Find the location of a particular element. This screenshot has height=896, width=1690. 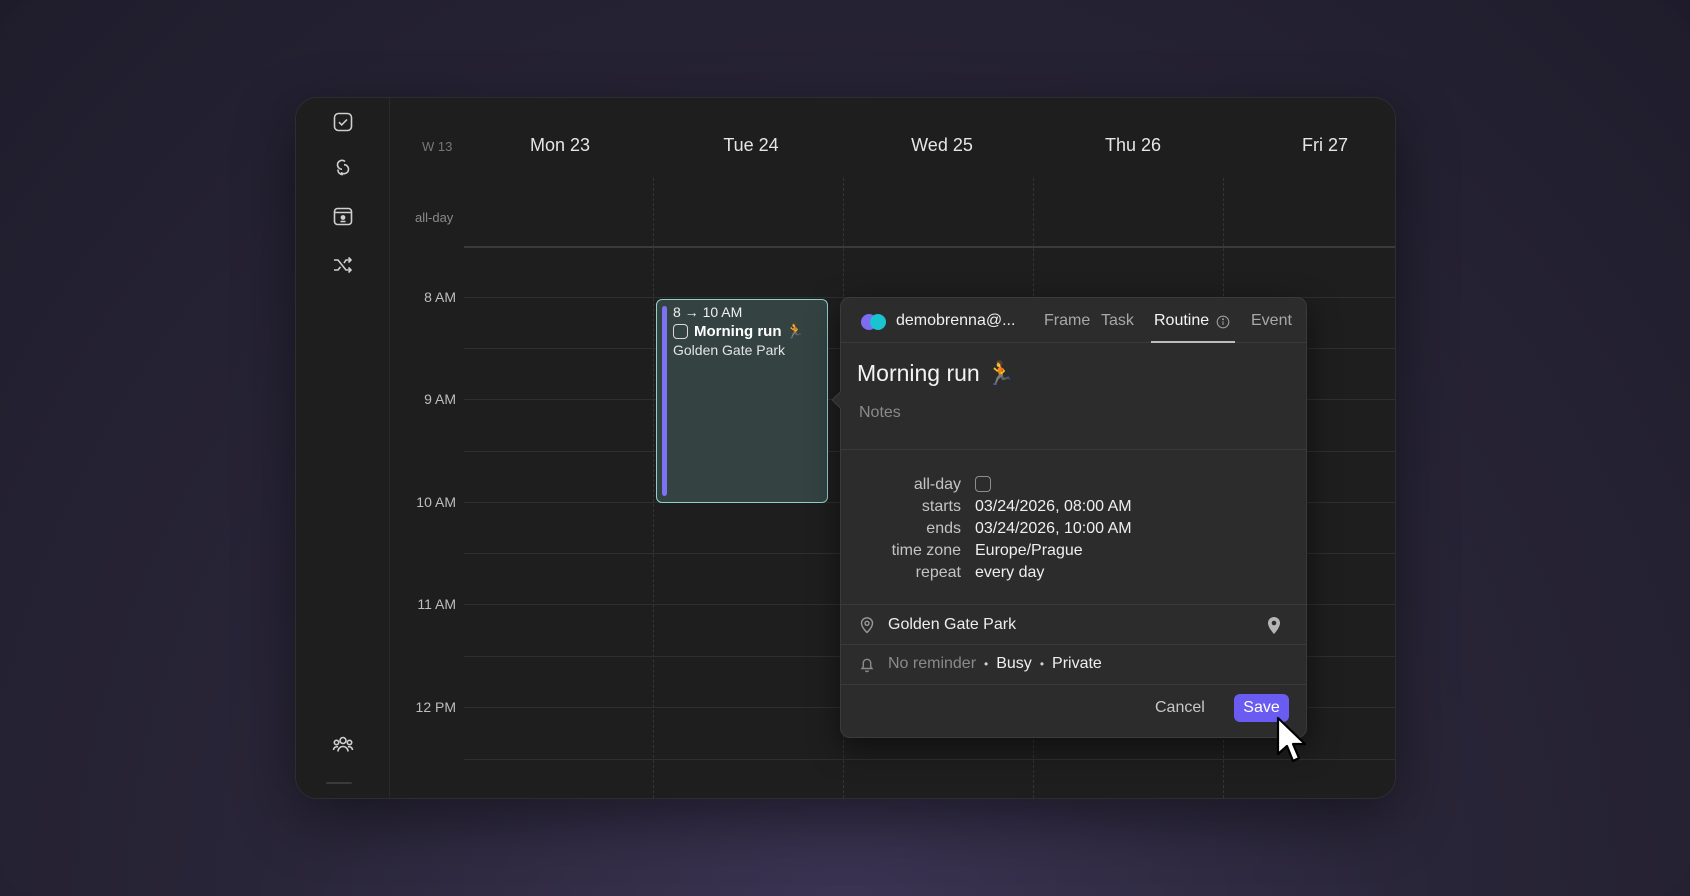

allday-checkbox is located at coordinates (983, 484).